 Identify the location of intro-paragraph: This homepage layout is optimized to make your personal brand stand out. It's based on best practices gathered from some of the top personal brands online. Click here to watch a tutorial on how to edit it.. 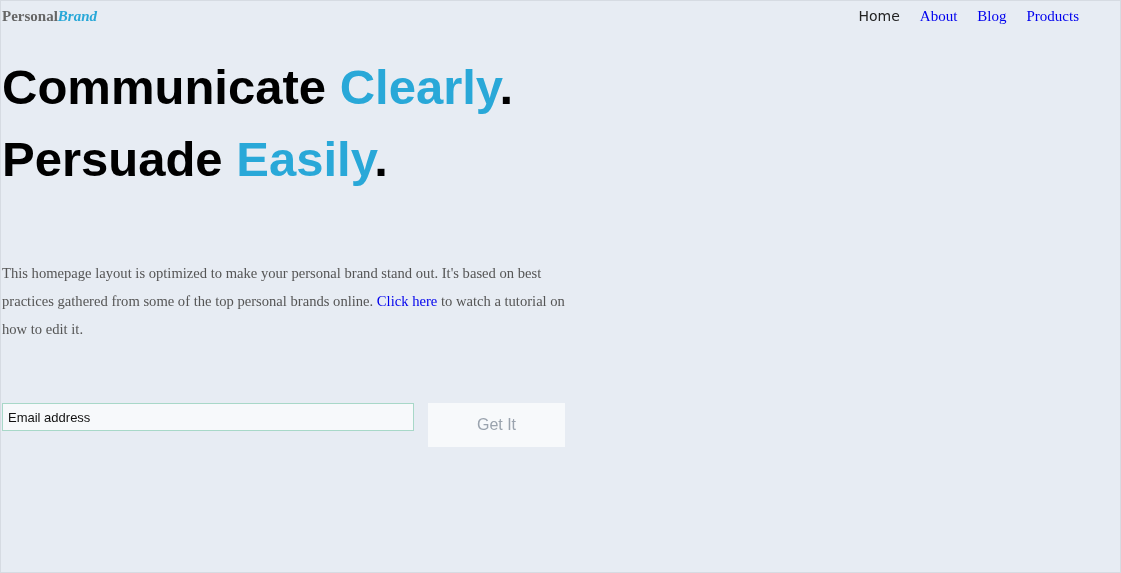
(284, 301).